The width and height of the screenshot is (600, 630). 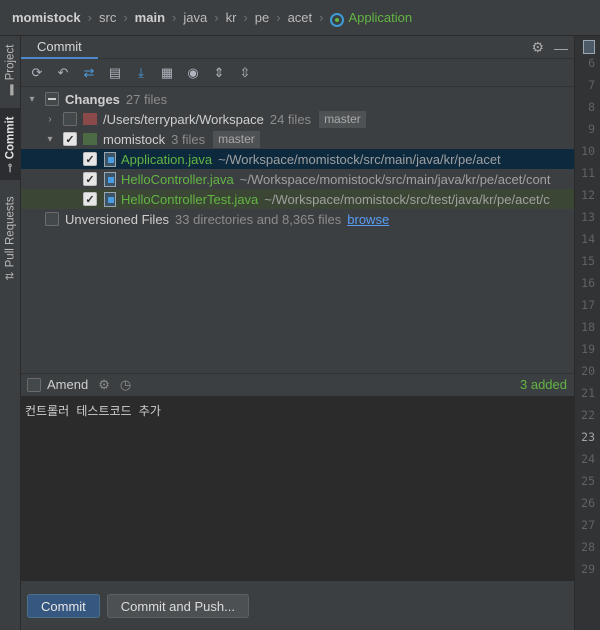 I want to click on tree-node-changes: ▾ Changes 27 files, so click(x=297, y=99).